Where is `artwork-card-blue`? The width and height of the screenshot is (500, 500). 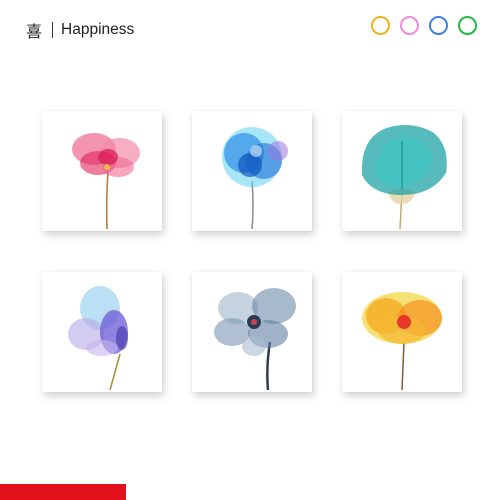
artwork-card-blue is located at coordinates (252, 171).